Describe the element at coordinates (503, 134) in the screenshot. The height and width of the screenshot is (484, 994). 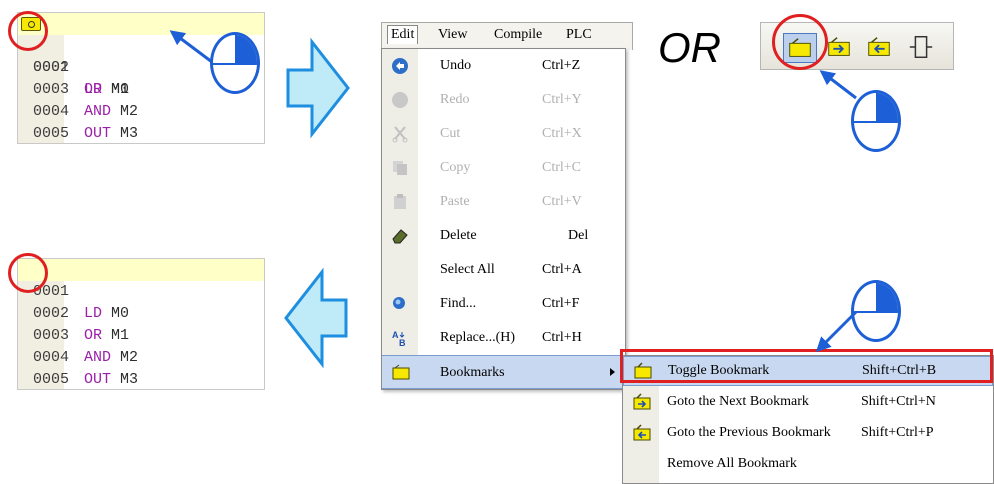
I see `menu-item-cut: Cut Ctrl+X` at that location.